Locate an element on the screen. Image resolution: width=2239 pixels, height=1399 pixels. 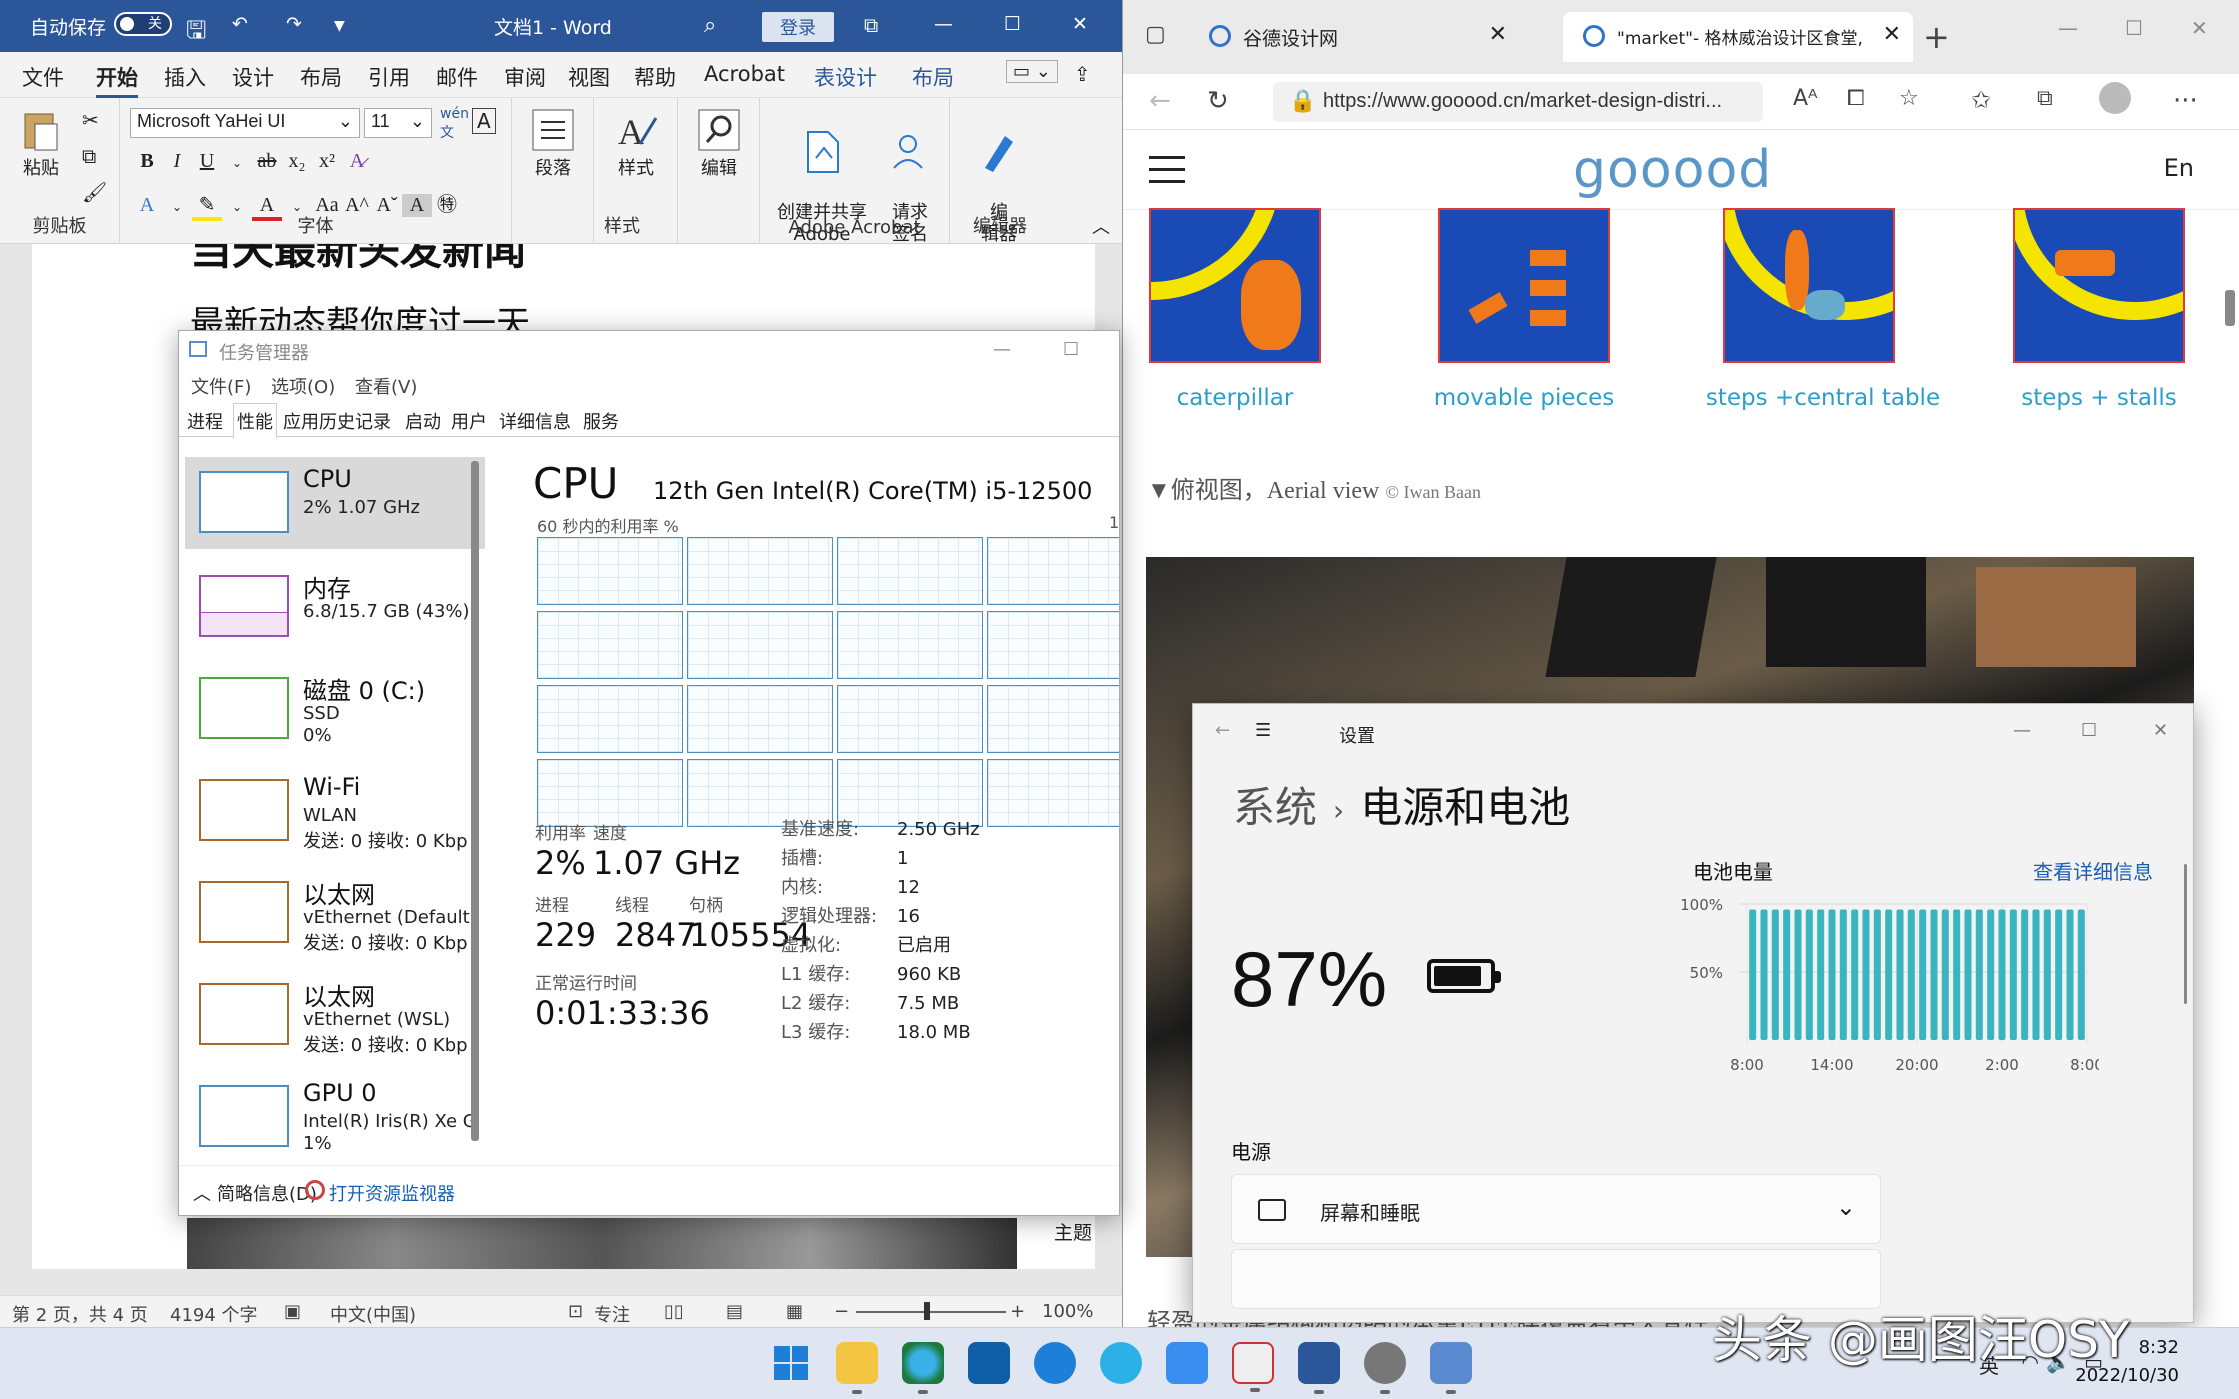
view-details-link: 查看详细信息 is located at coordinates (2093, 870).